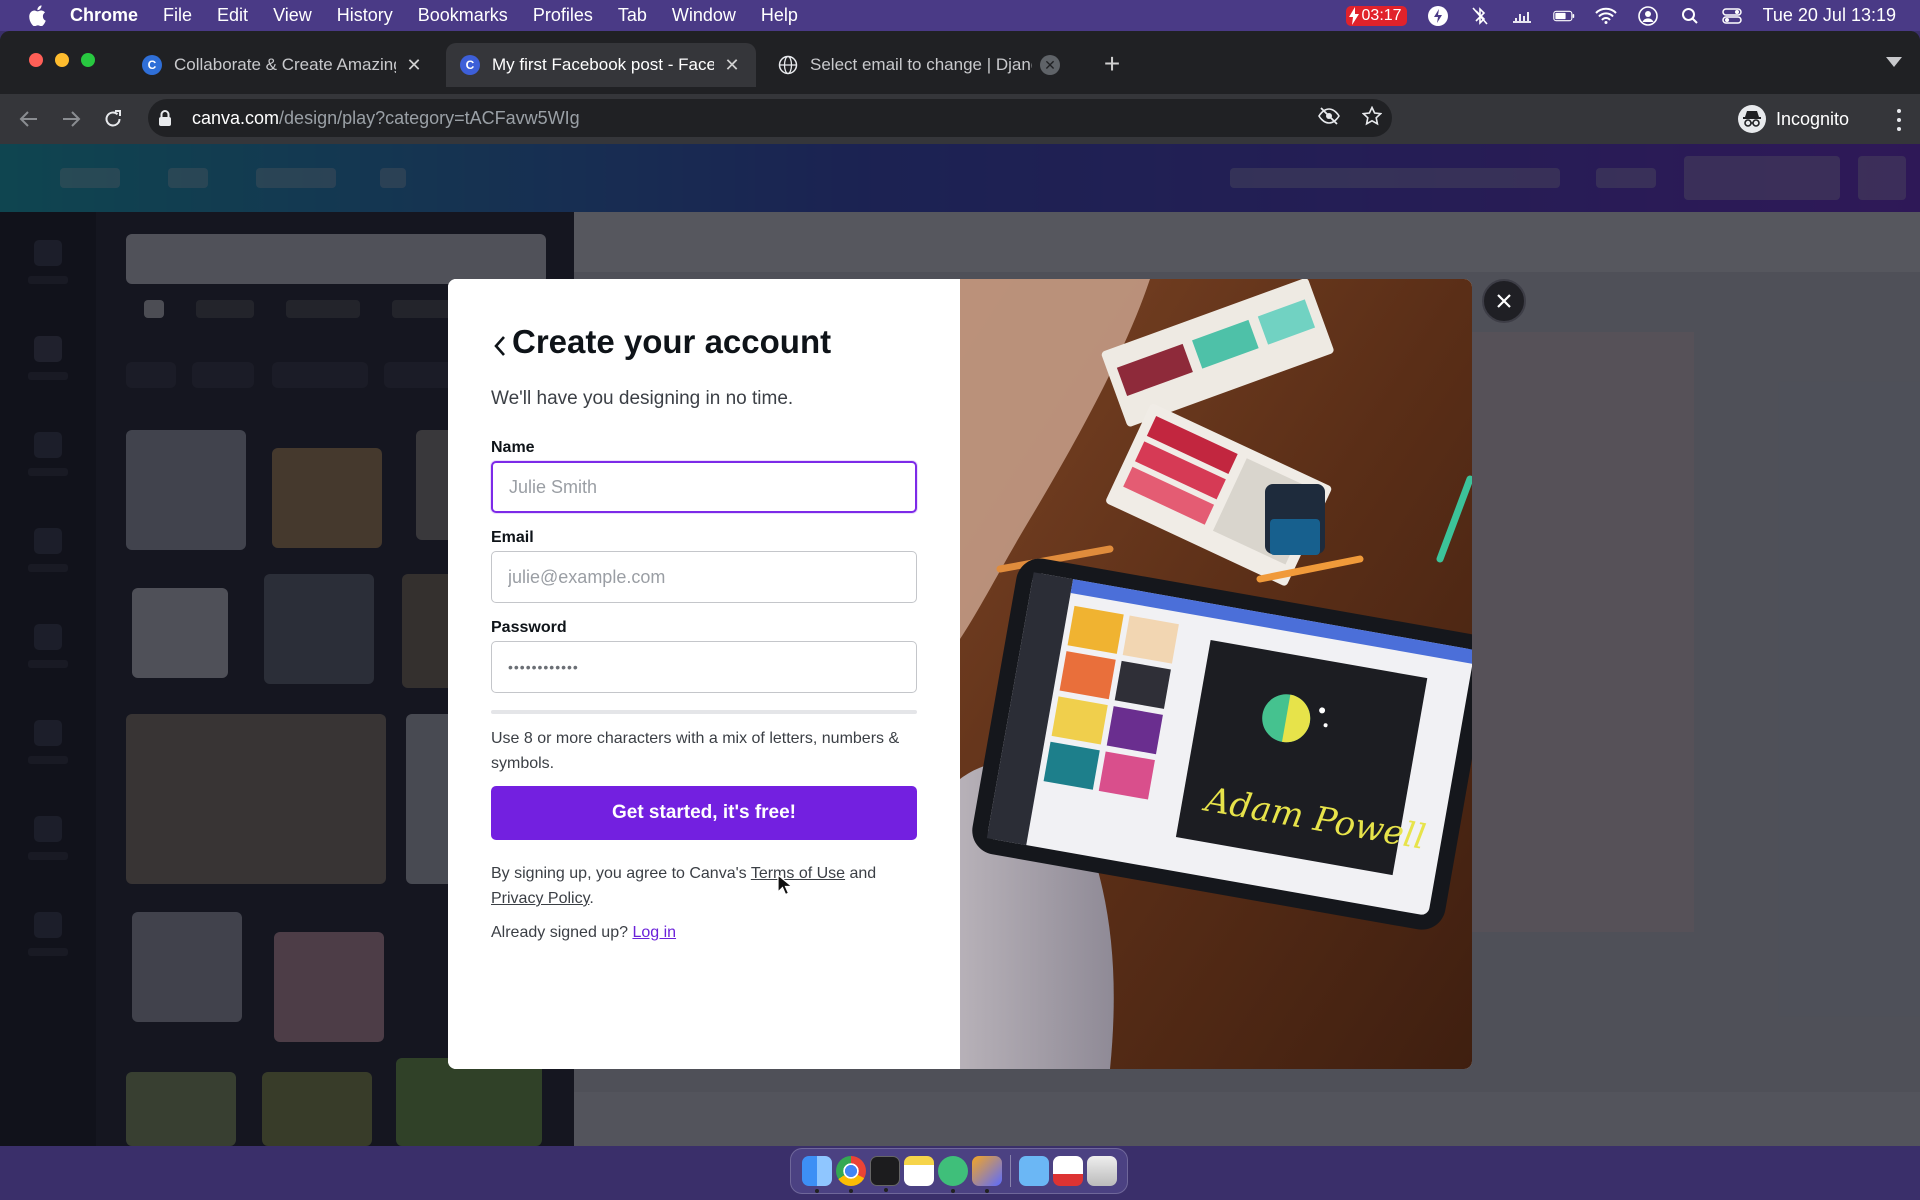 The image size is (1920, 1200). What do you see at coordinates (621, 873) in the screenshot?
I see `terms-prefix: By signing up, you agree to Canva's` at bounding box center [621, 873].